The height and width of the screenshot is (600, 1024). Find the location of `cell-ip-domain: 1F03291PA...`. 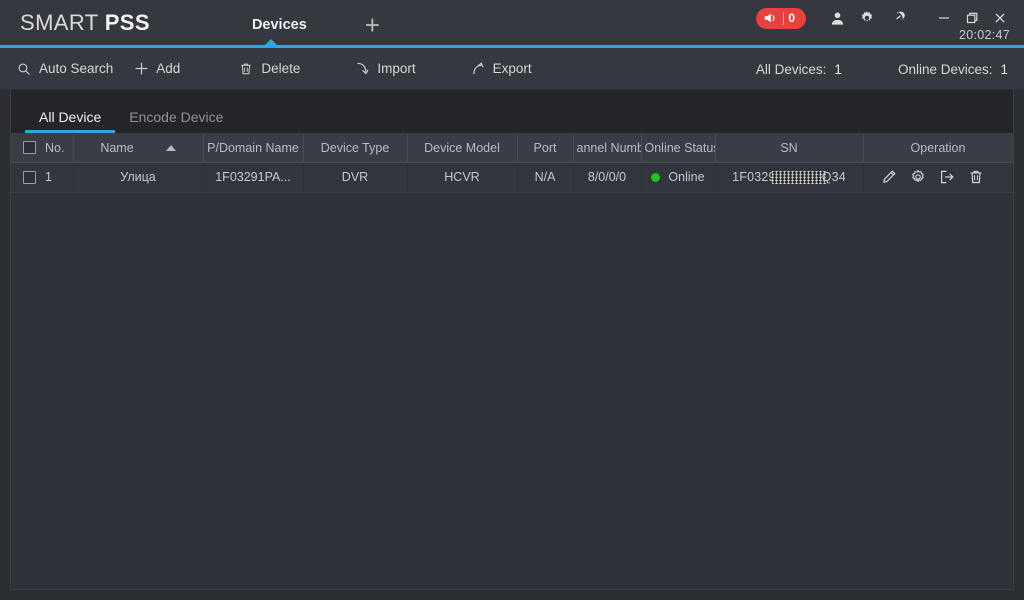

cell-ip-domain: 1F03291PA... is located at coordinates (253, 177).